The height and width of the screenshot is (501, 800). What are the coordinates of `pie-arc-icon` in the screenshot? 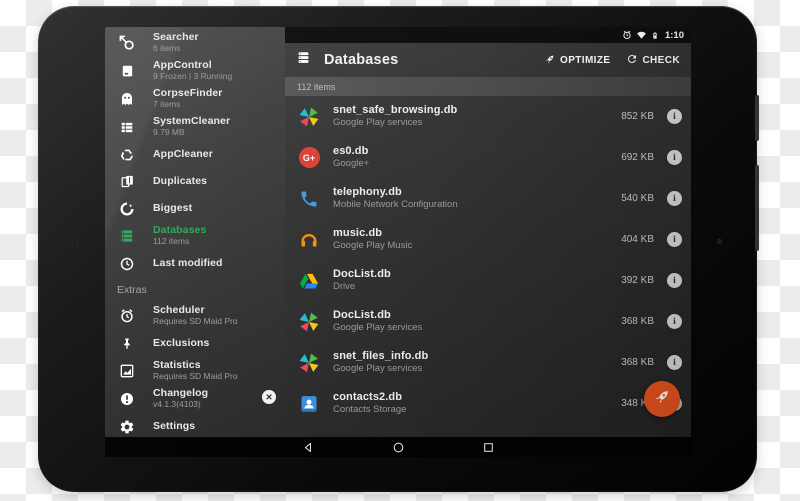 It's located at (127, 209).